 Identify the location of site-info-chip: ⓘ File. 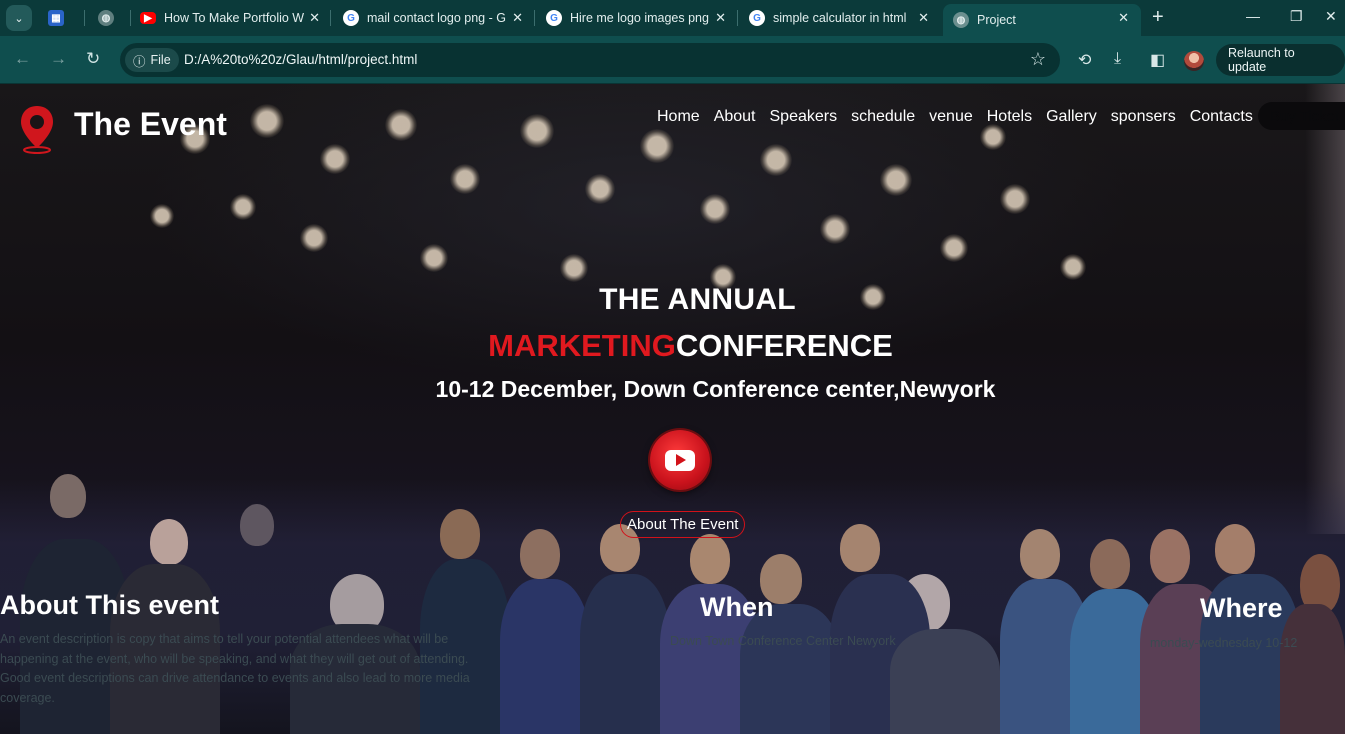
(152, 60).